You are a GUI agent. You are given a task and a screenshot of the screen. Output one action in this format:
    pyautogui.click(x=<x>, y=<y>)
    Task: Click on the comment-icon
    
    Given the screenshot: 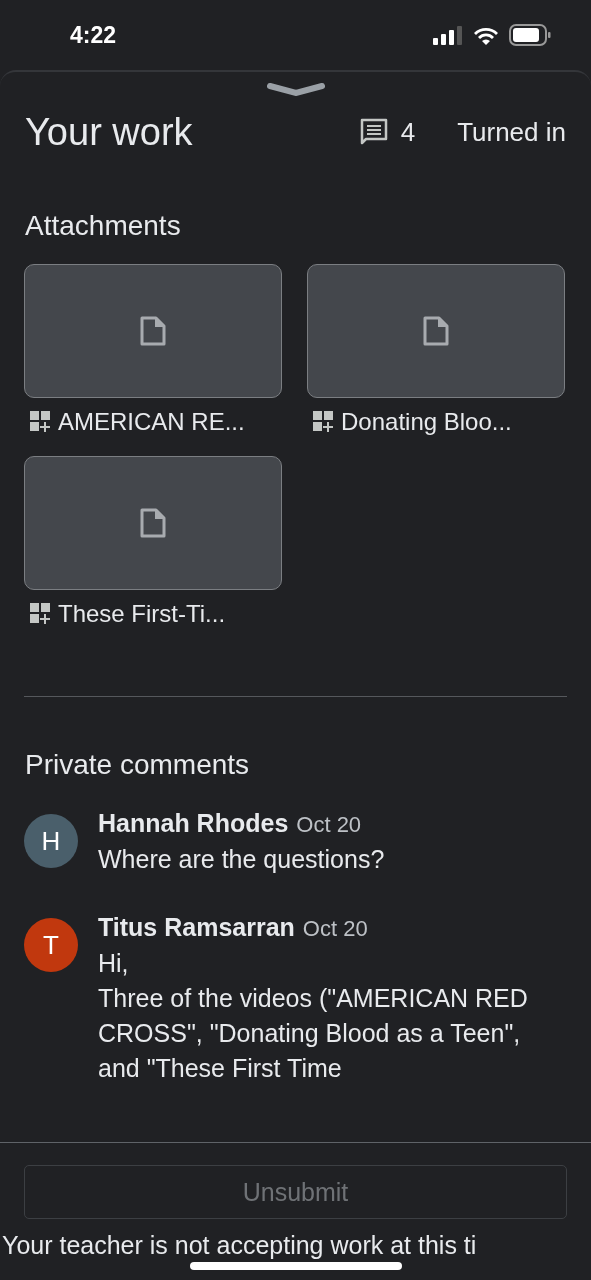 What is the action you would take?
    pyautogui.click(x=373, y=132)
    